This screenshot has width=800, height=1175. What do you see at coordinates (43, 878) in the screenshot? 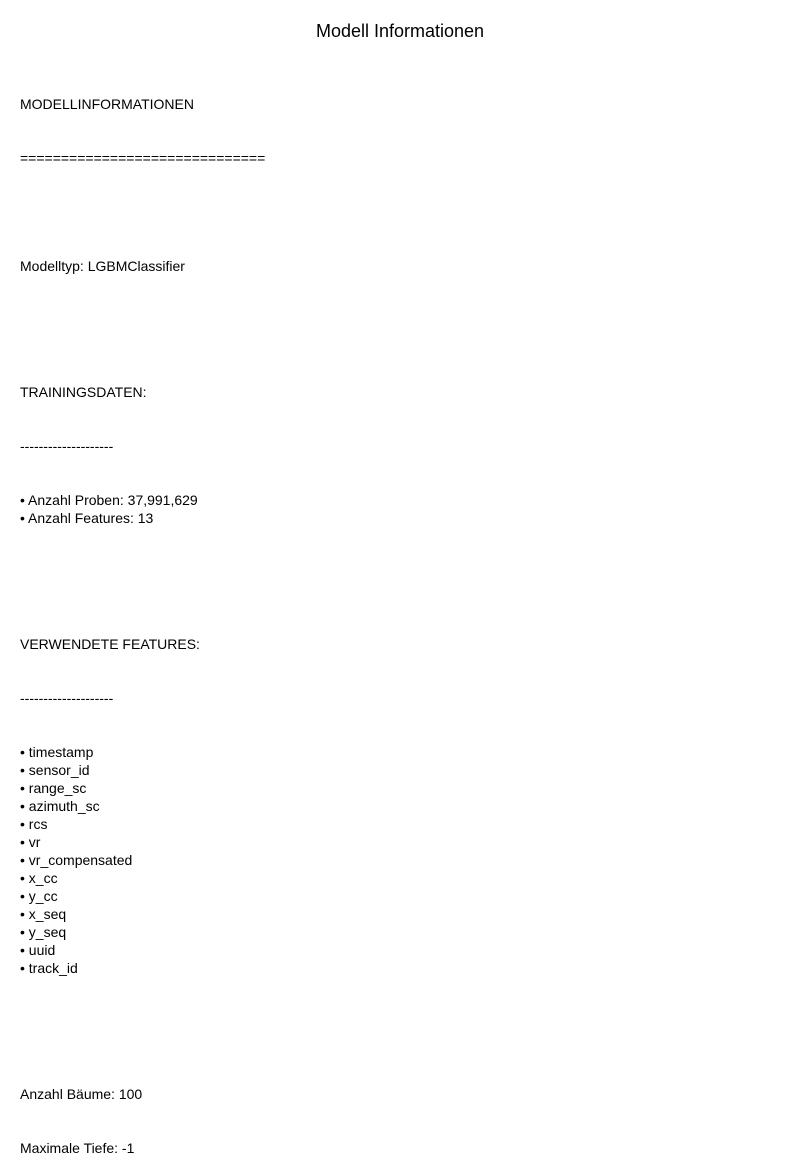
I see `feature-item-text: x_cc` at bounding box center [43, 878].